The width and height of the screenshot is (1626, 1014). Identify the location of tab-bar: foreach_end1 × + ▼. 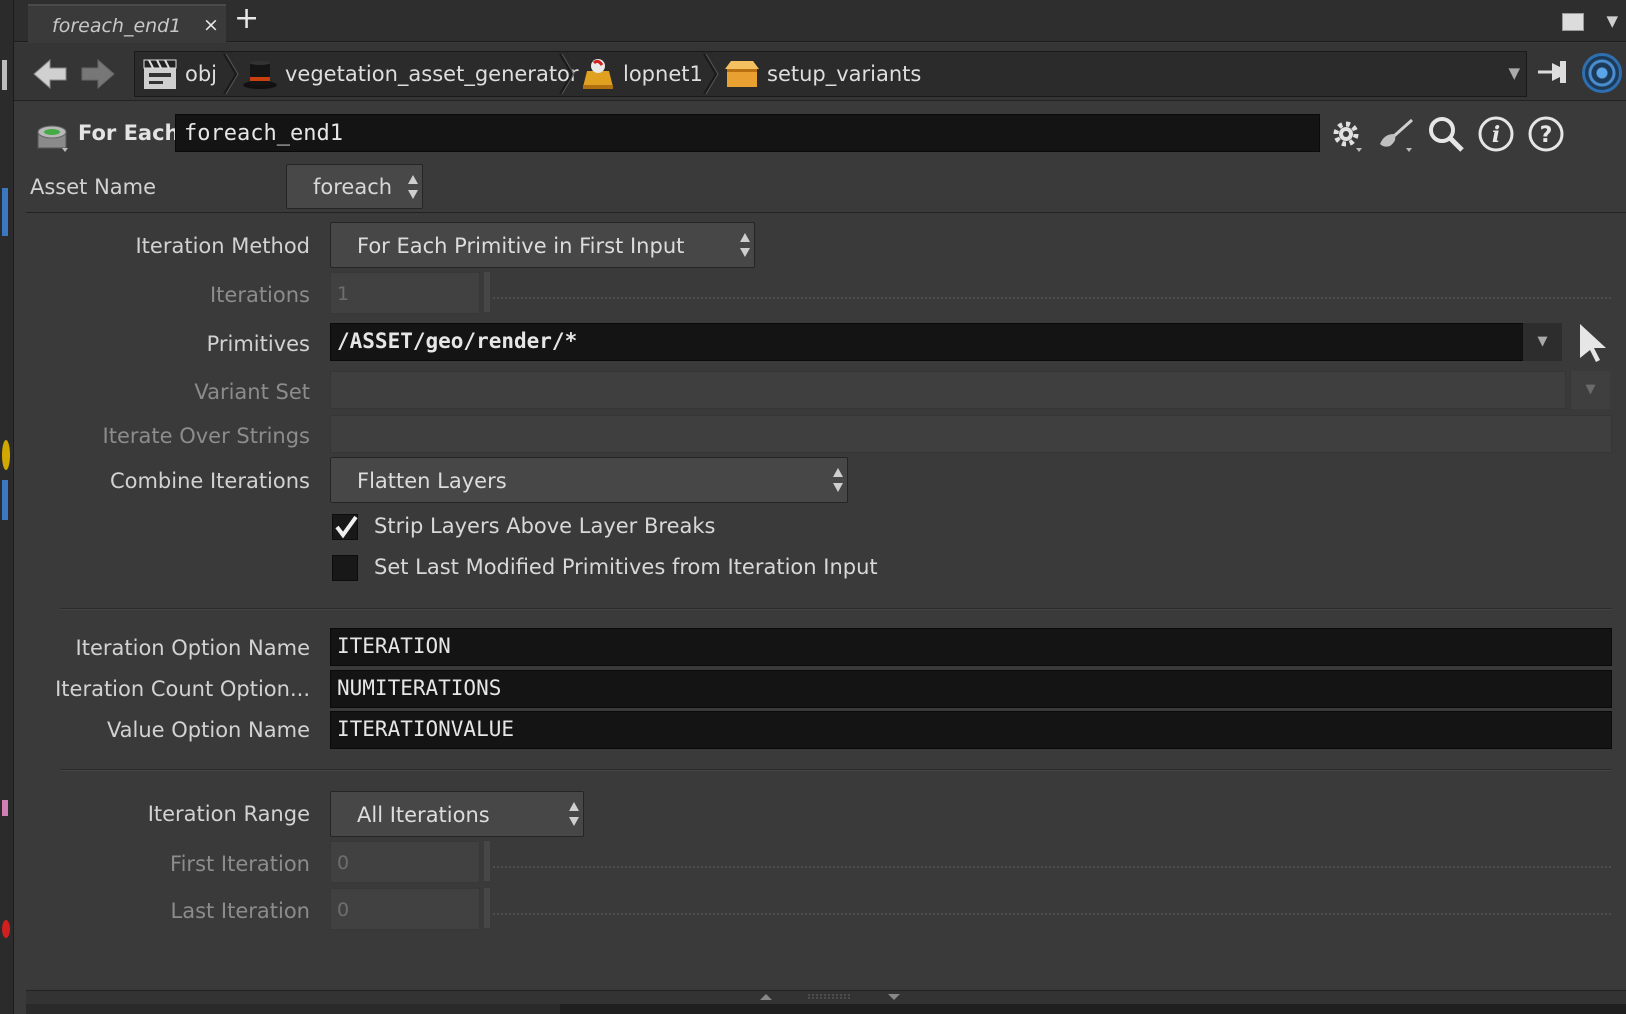
(820, 21).